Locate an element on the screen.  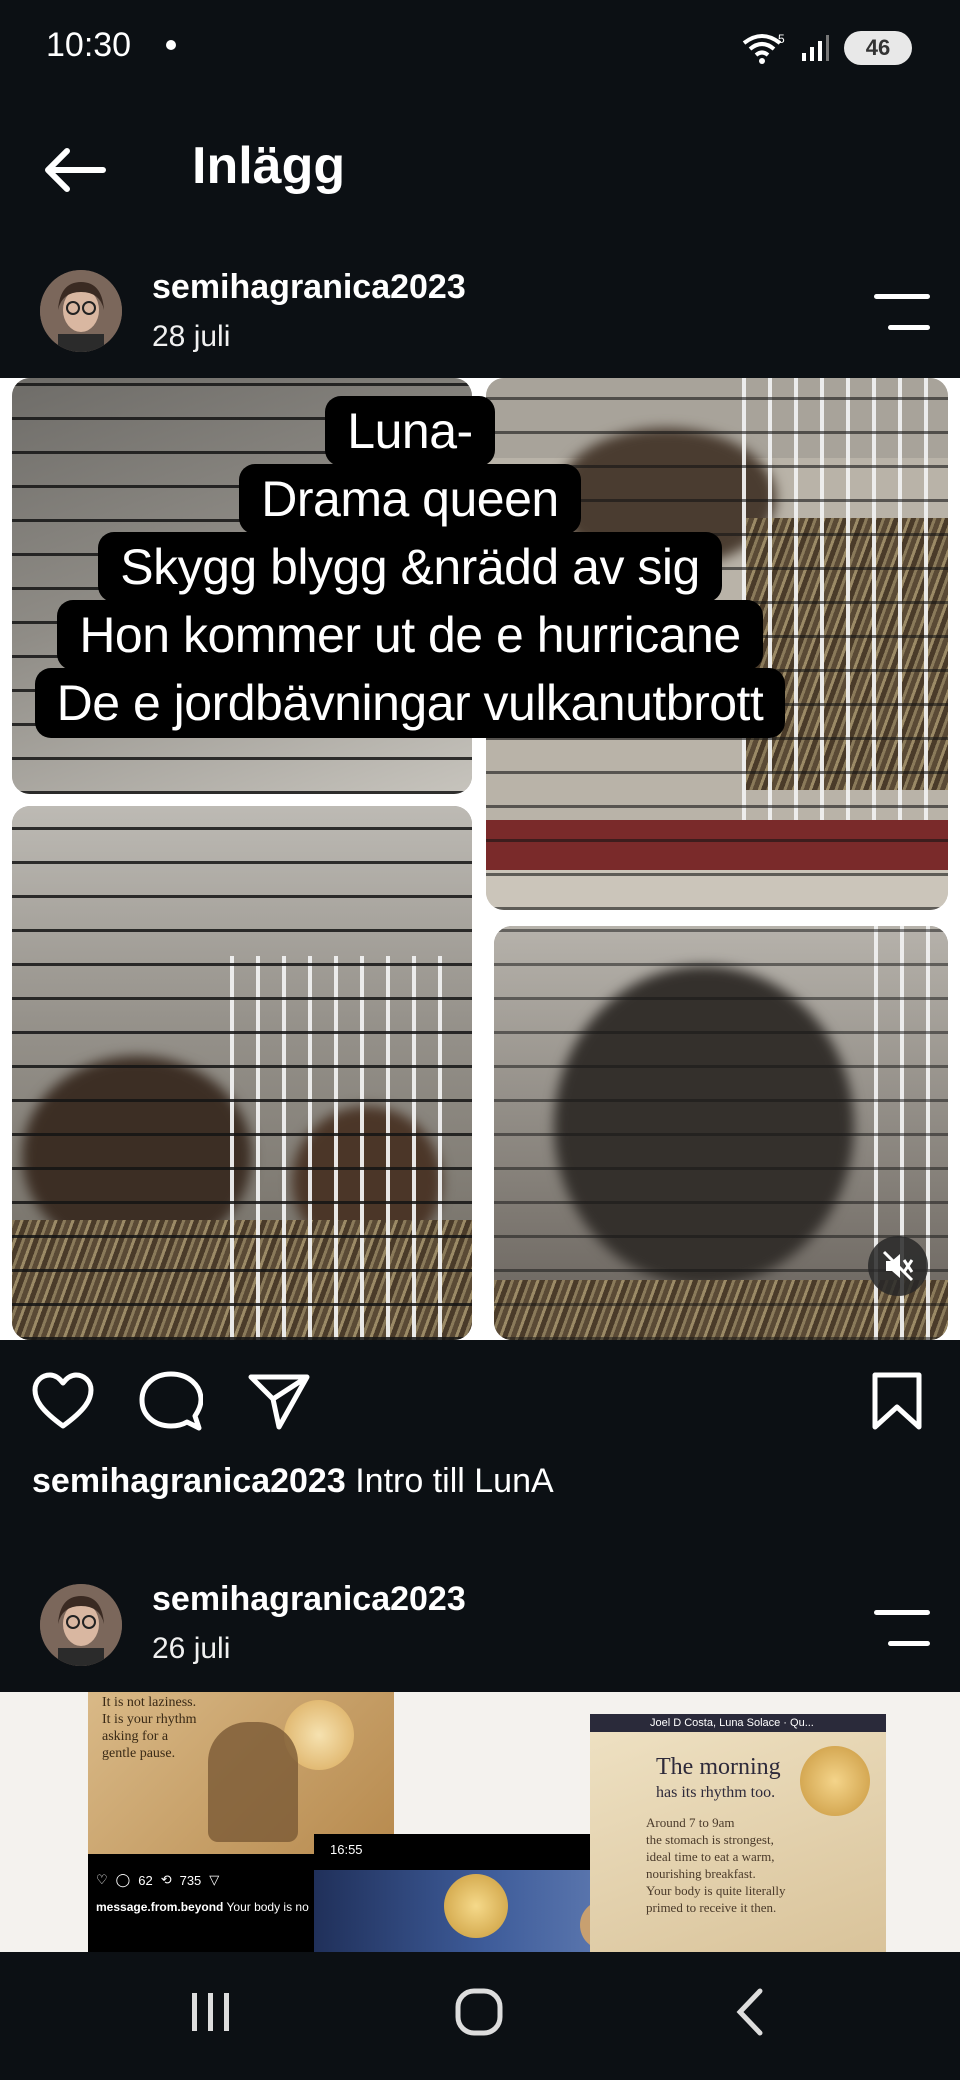
recents-button is located at coordinates (211, 2012).